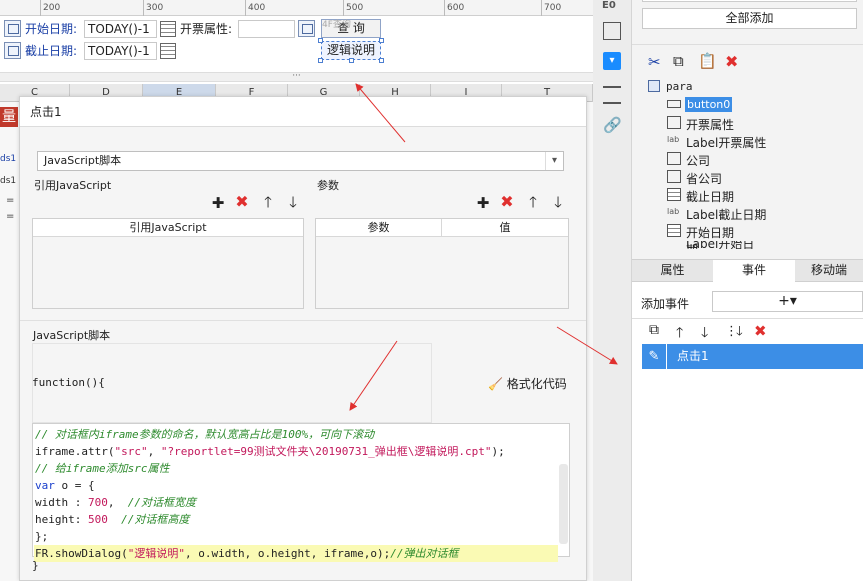 The width and height of the screenshot is (863, 581). I want to click on tree-item: Label截止日期, so click(726, 214).